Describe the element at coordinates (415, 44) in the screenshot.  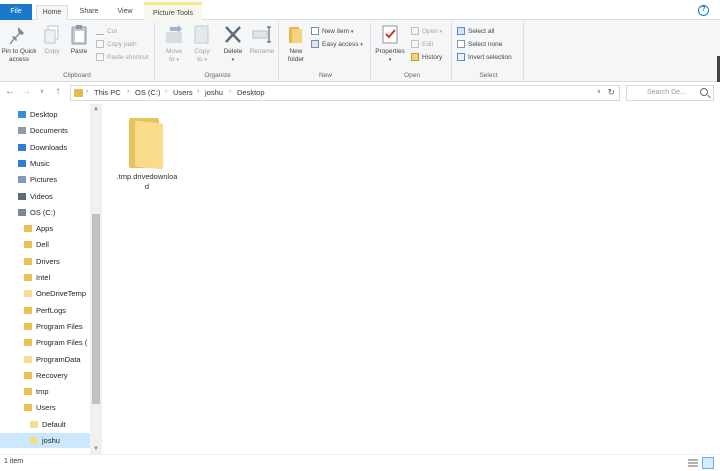
I see `edit-icon` at that location.